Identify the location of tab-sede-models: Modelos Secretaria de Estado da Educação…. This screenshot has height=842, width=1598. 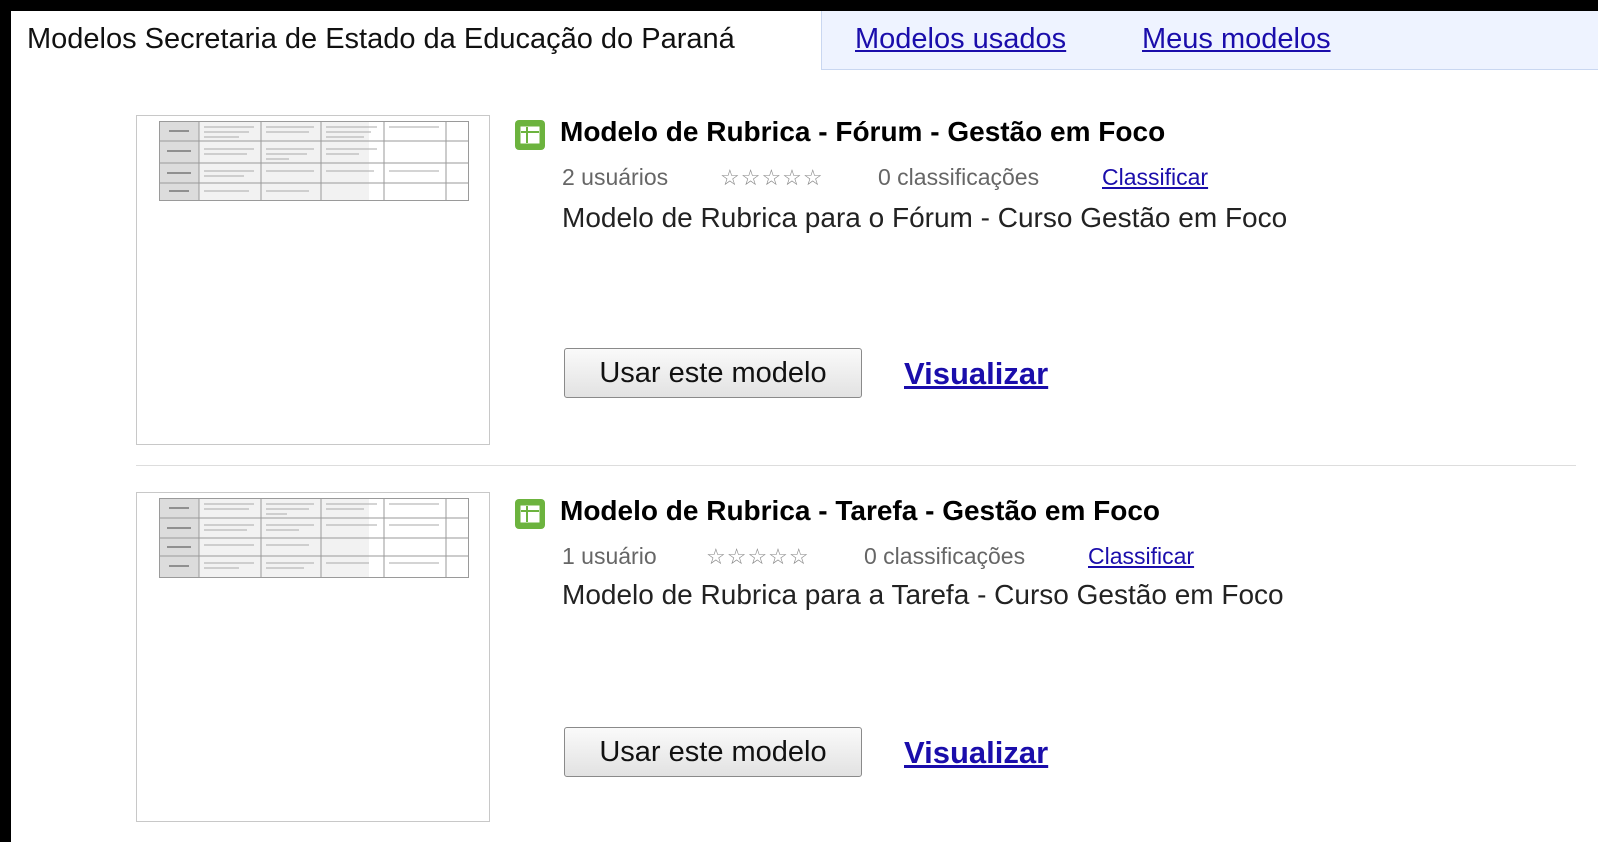
(416, 40).